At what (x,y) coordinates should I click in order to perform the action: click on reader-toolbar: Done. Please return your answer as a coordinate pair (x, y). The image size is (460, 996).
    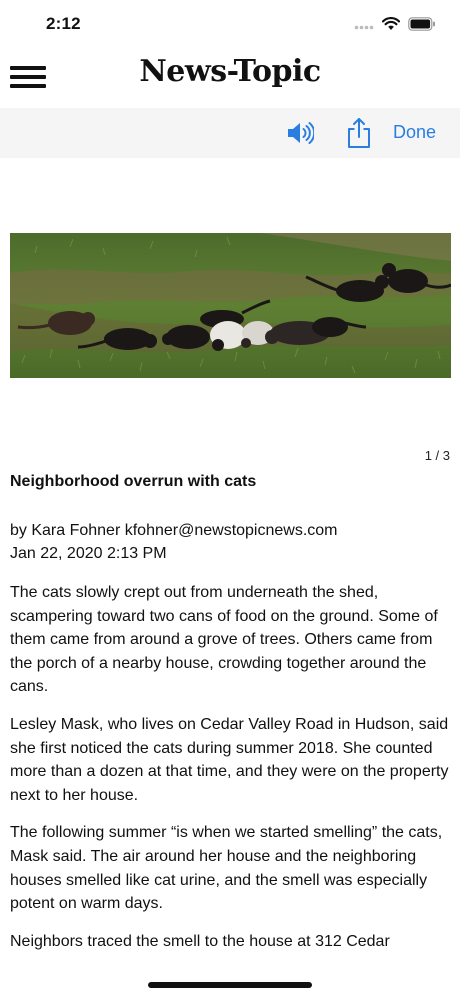
    Looking at the image, I should click on (230, 133).